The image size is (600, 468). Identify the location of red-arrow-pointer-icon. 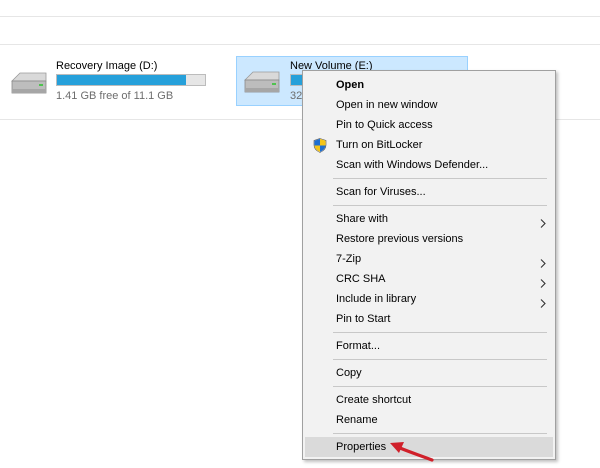
(411, 448).